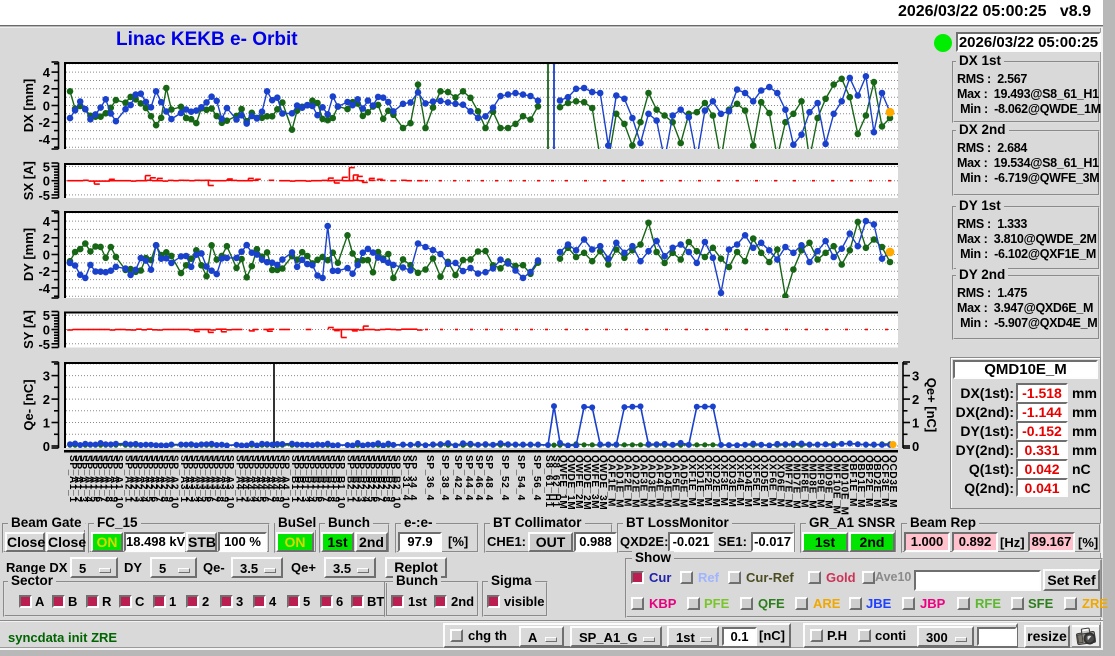 This screenshot has width=1115, height=656. Describe the element at coordinates (28, 180) in the screenshot. I see `svg-text: SX [A]` at that location.